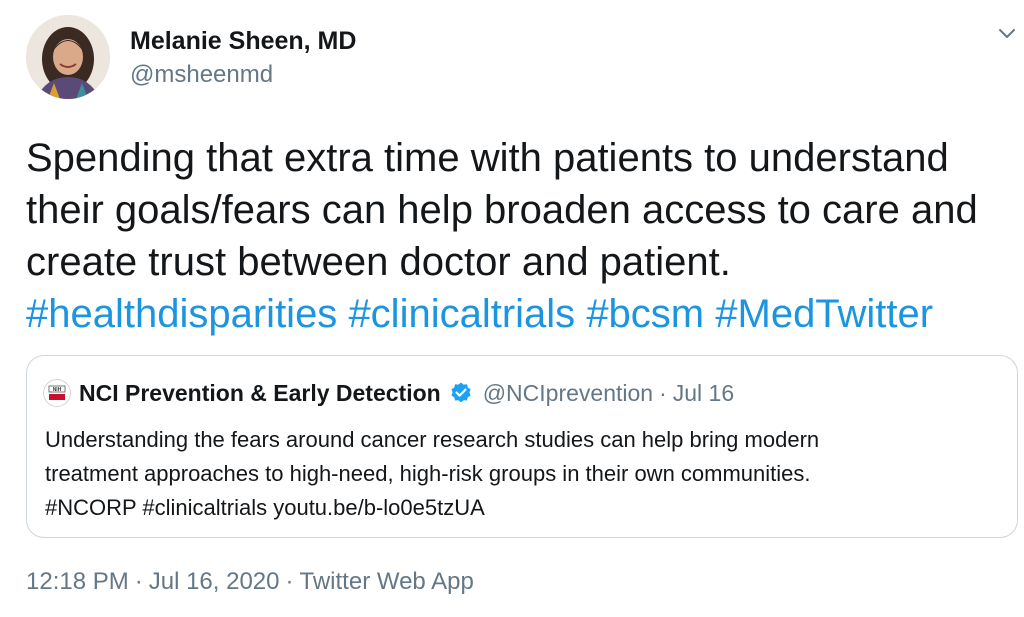 The image size is (1024, 617). What do you see at coordinates (243, 41) in the screenshot?
I see `author-display-name: Melanie Sheen, MD` at bounding box center [243, 41].